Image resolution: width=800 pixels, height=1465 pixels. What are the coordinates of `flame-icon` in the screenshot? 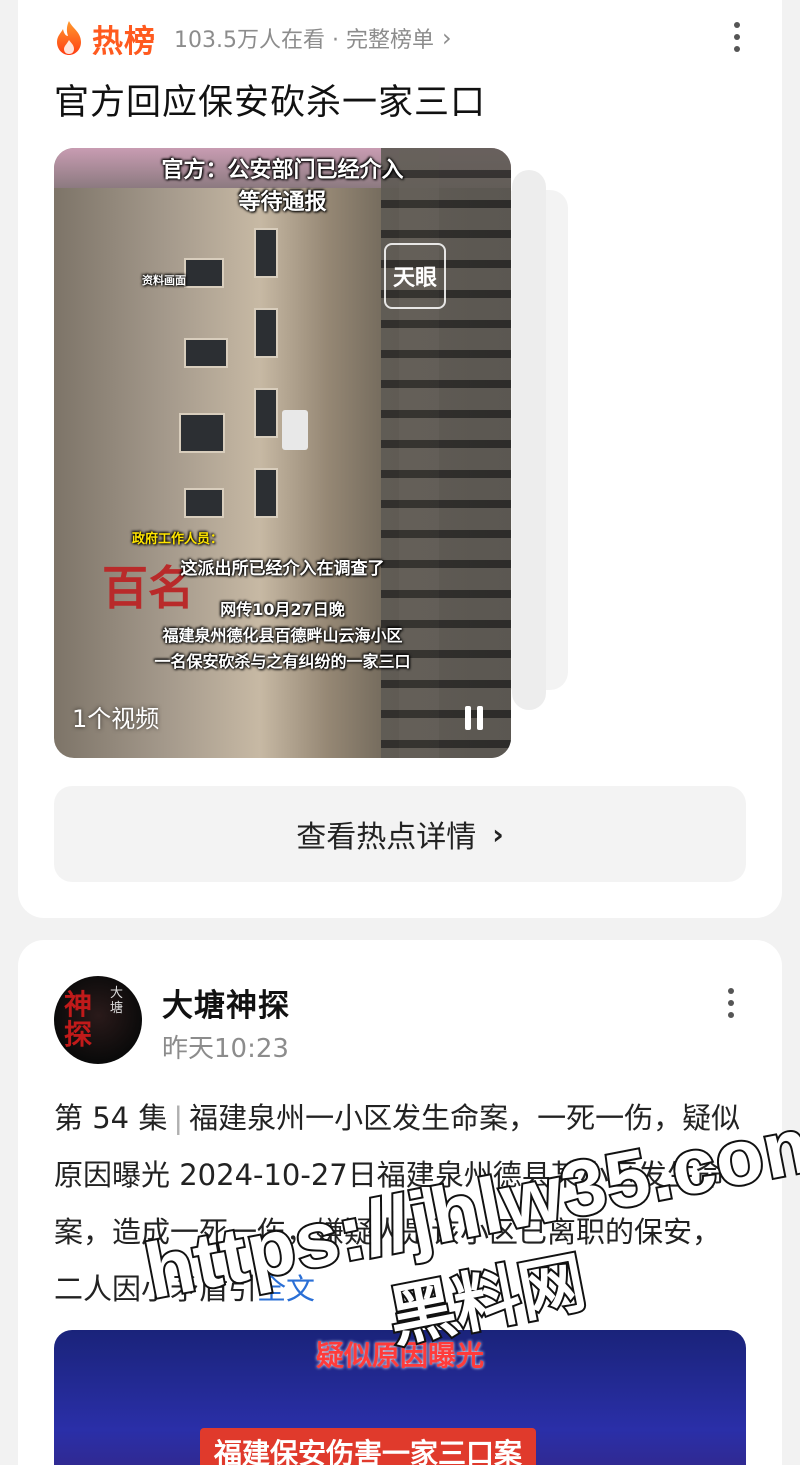 It's located at (69, 38).